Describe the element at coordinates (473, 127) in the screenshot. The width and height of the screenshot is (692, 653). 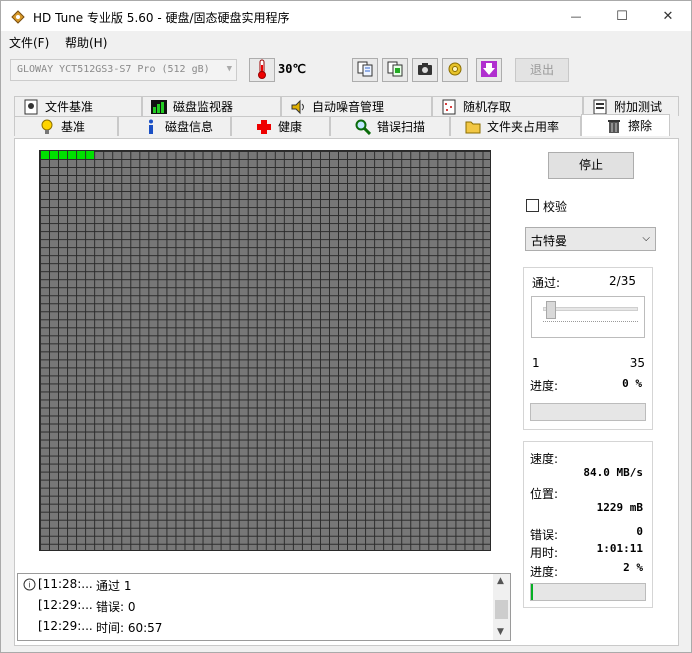
I see `folder-icon` at that location.